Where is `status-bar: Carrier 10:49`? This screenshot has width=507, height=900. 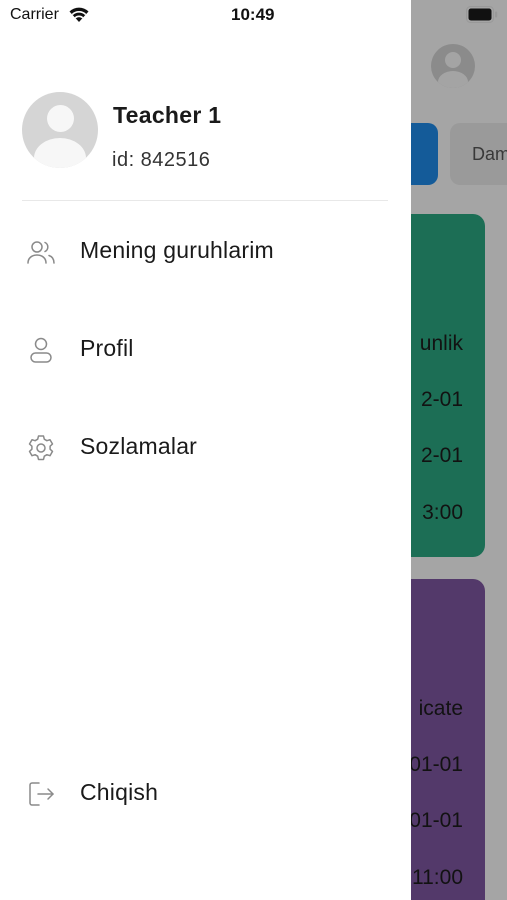 status-bar: Carrier 10:49 is located at coordinates (253, 16).